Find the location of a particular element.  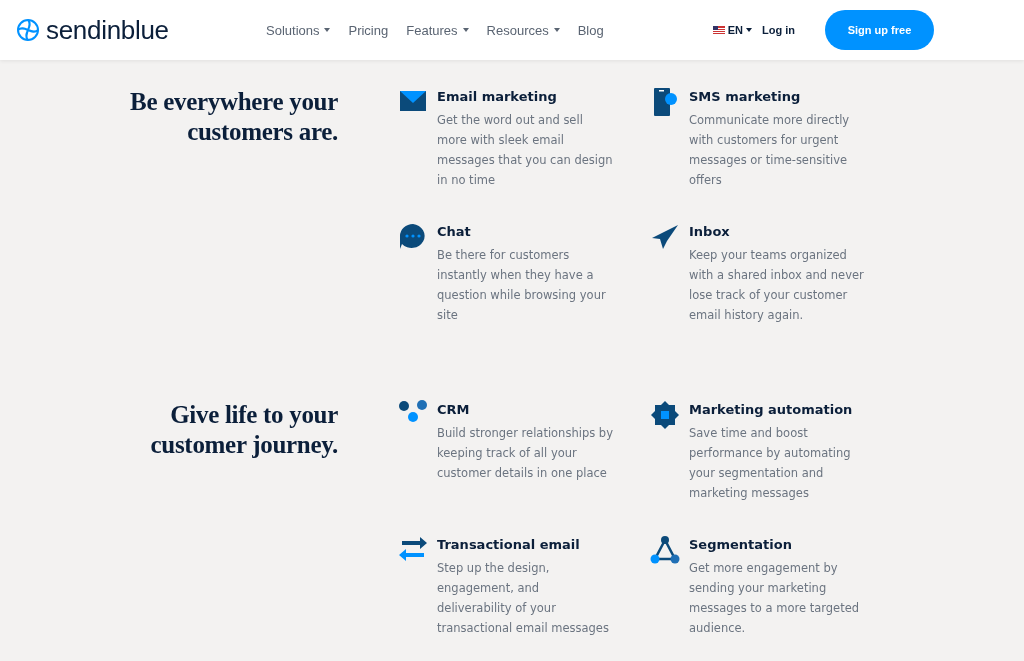

feature-description: Get the word out and sell more with sleek email messages that you can design in no time is located at coordinates (525, 150).